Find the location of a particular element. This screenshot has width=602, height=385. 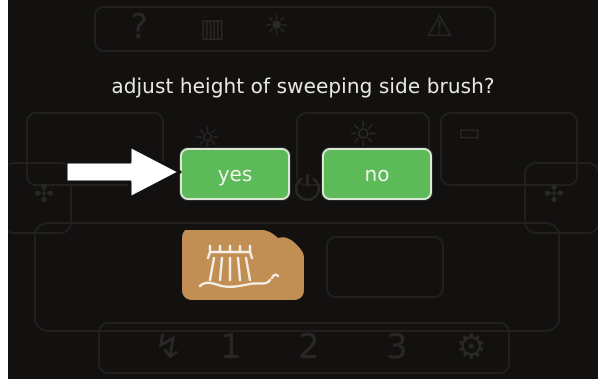

warning-icon: ⚠ is located at coordinates (439, 26).